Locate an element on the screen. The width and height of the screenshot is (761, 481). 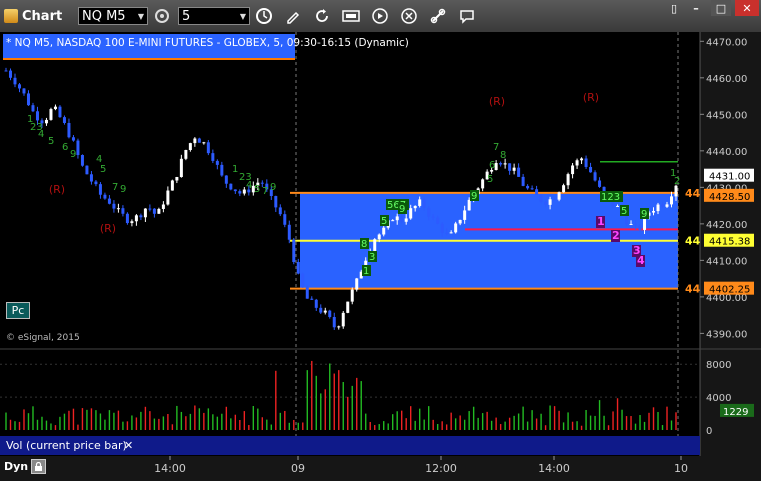
price-tick-label: 4440.00 is located at coordinates (726, 152).